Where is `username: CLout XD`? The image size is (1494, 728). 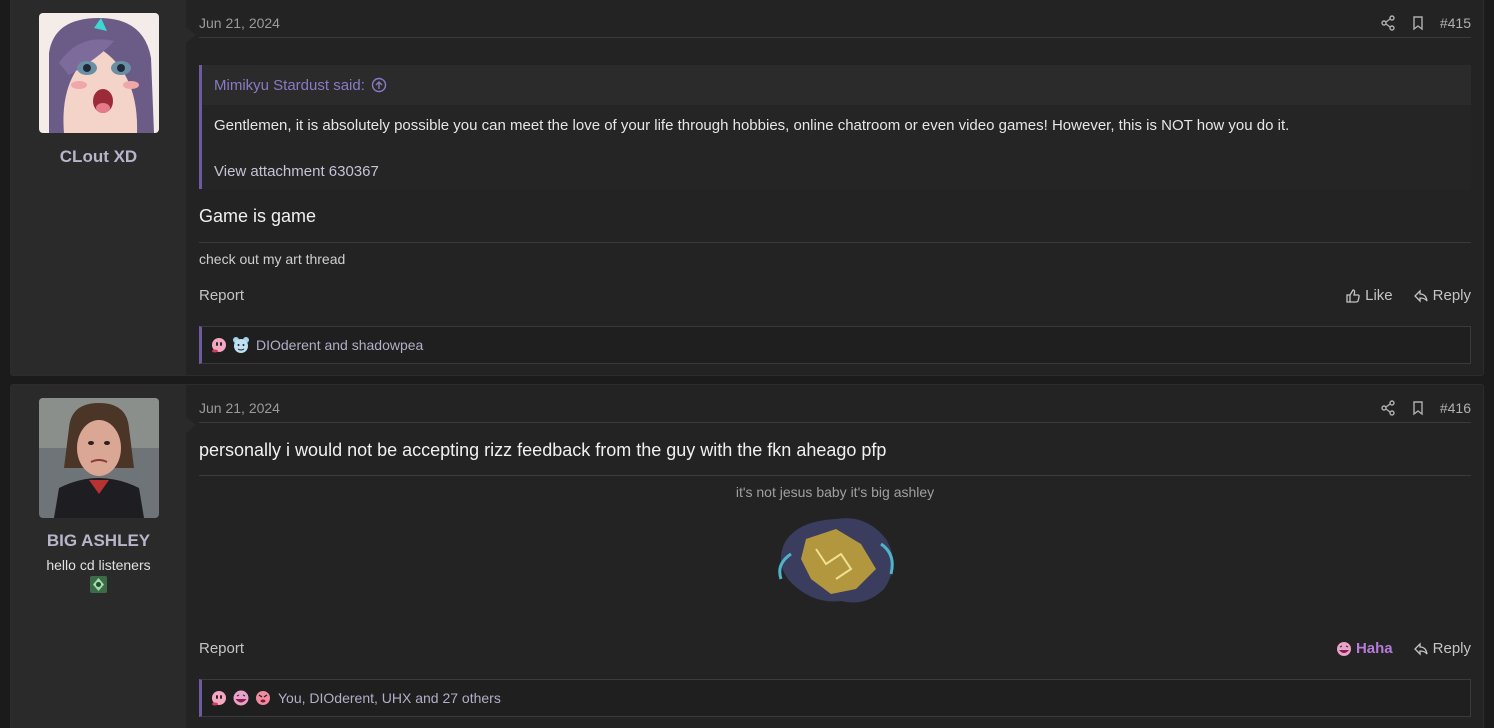
username: CLout XD is located at coordinates (98, 157).